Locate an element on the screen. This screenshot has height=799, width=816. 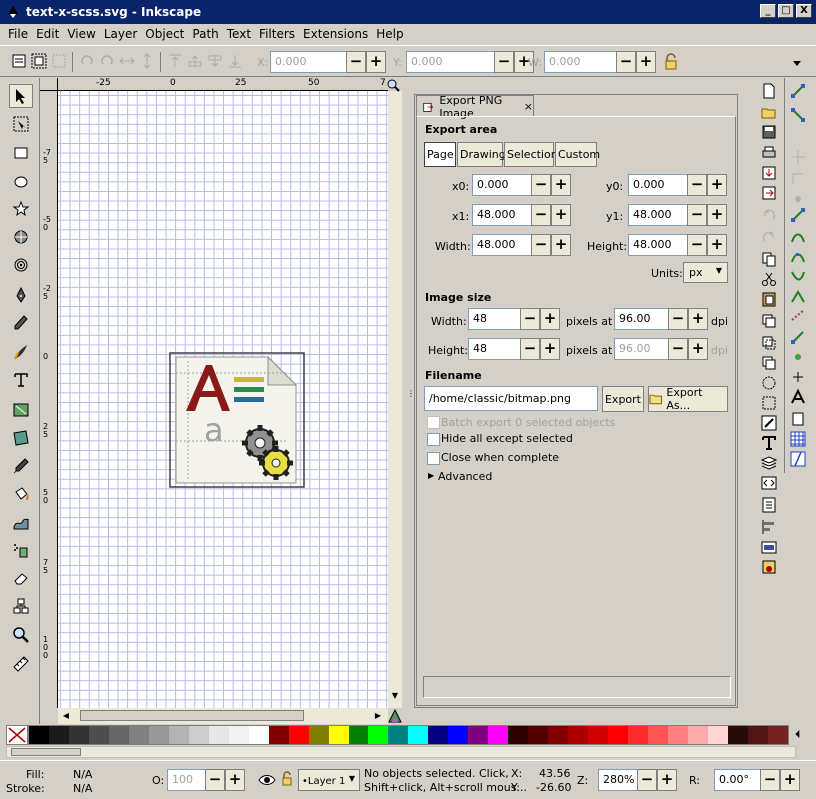
rotate-decrement-button: − is located at coordinates (770, 780).